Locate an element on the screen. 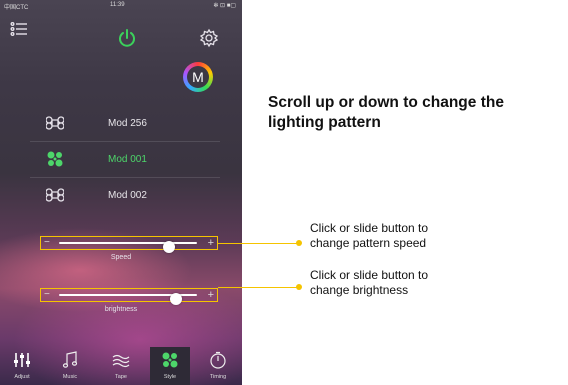 This screenshot has width=568, height=385. tab-music: Music is located at coordinates (70, 366).